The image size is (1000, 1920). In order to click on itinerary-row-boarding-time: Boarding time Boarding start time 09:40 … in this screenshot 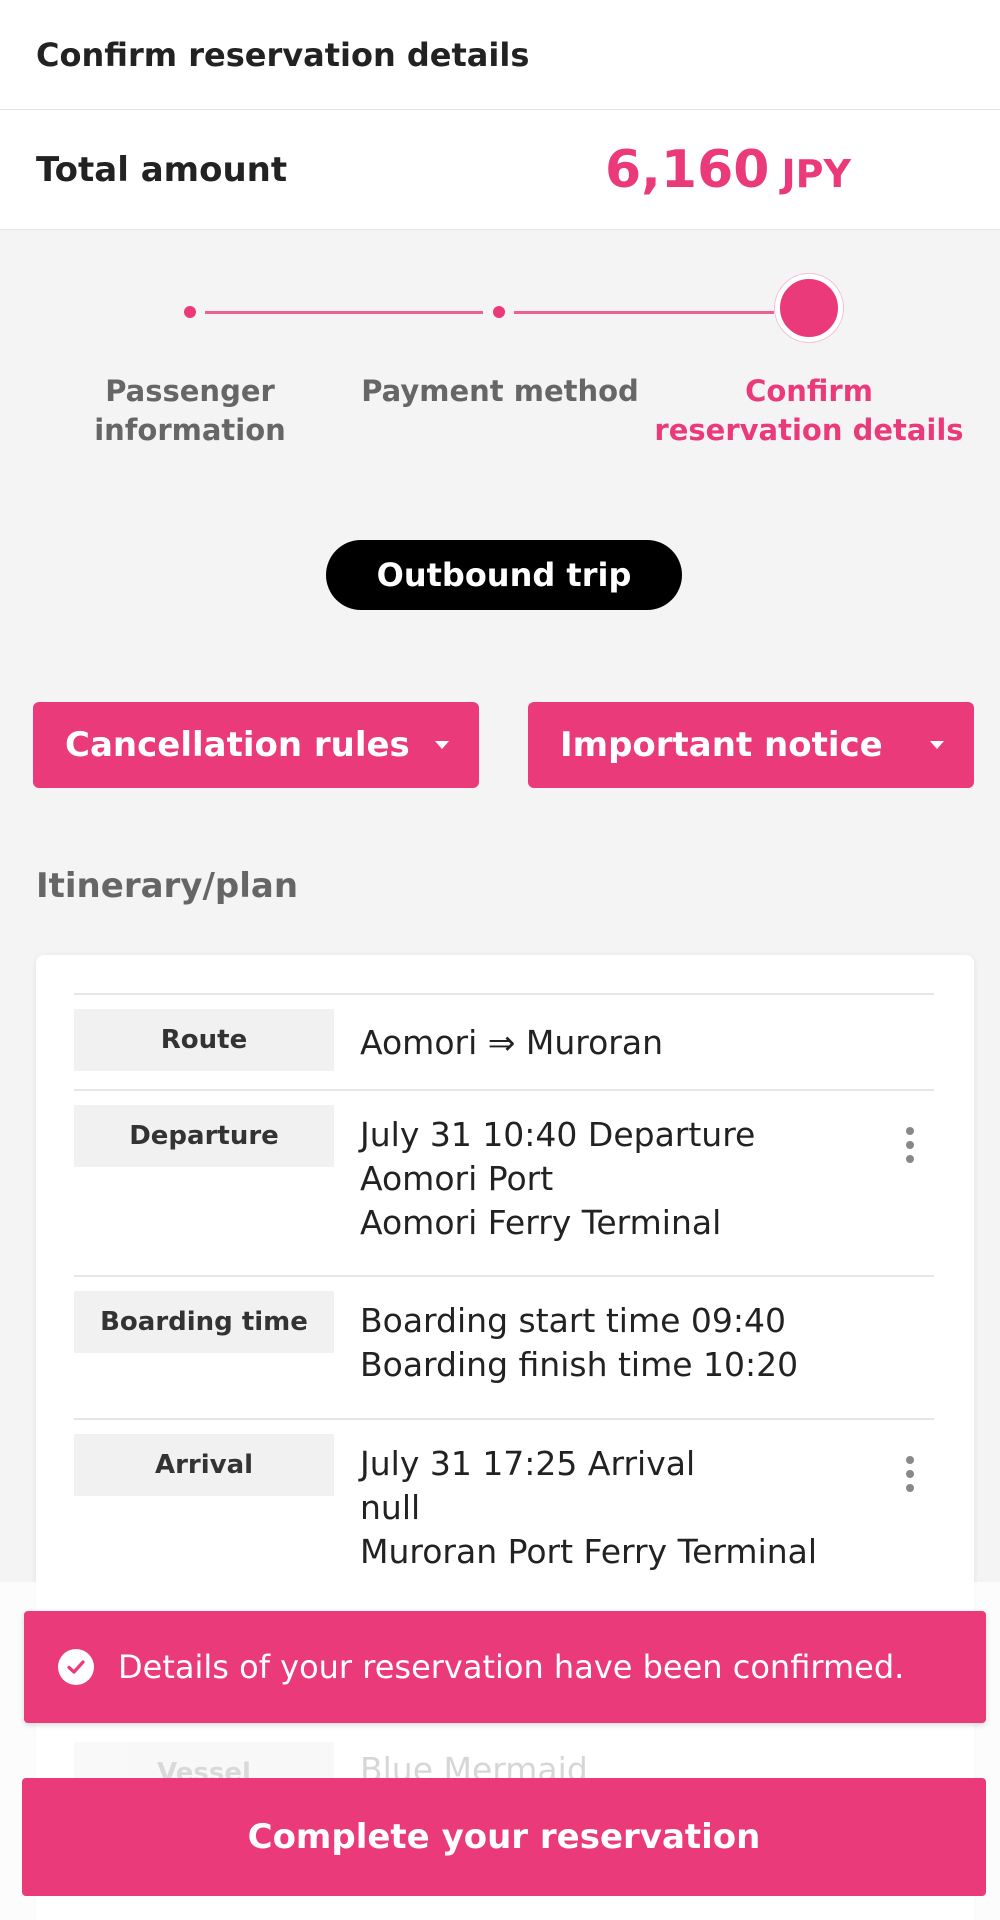, I will do `click(504, 1346)`.